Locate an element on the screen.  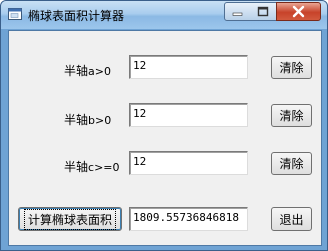
minimize-button is located at coordinates (237, 11).